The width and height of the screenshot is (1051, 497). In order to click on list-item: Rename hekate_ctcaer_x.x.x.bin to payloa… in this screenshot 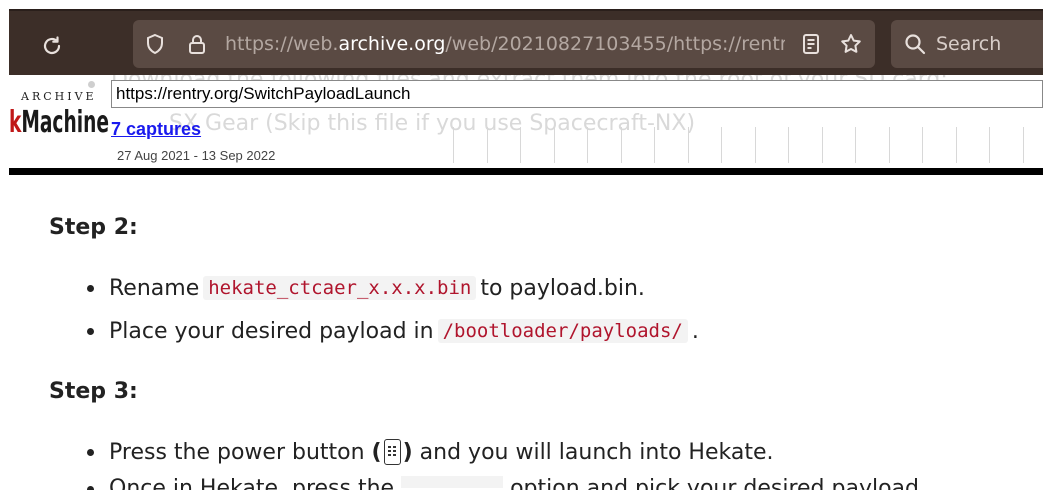, I will do `click(366, 288)`.